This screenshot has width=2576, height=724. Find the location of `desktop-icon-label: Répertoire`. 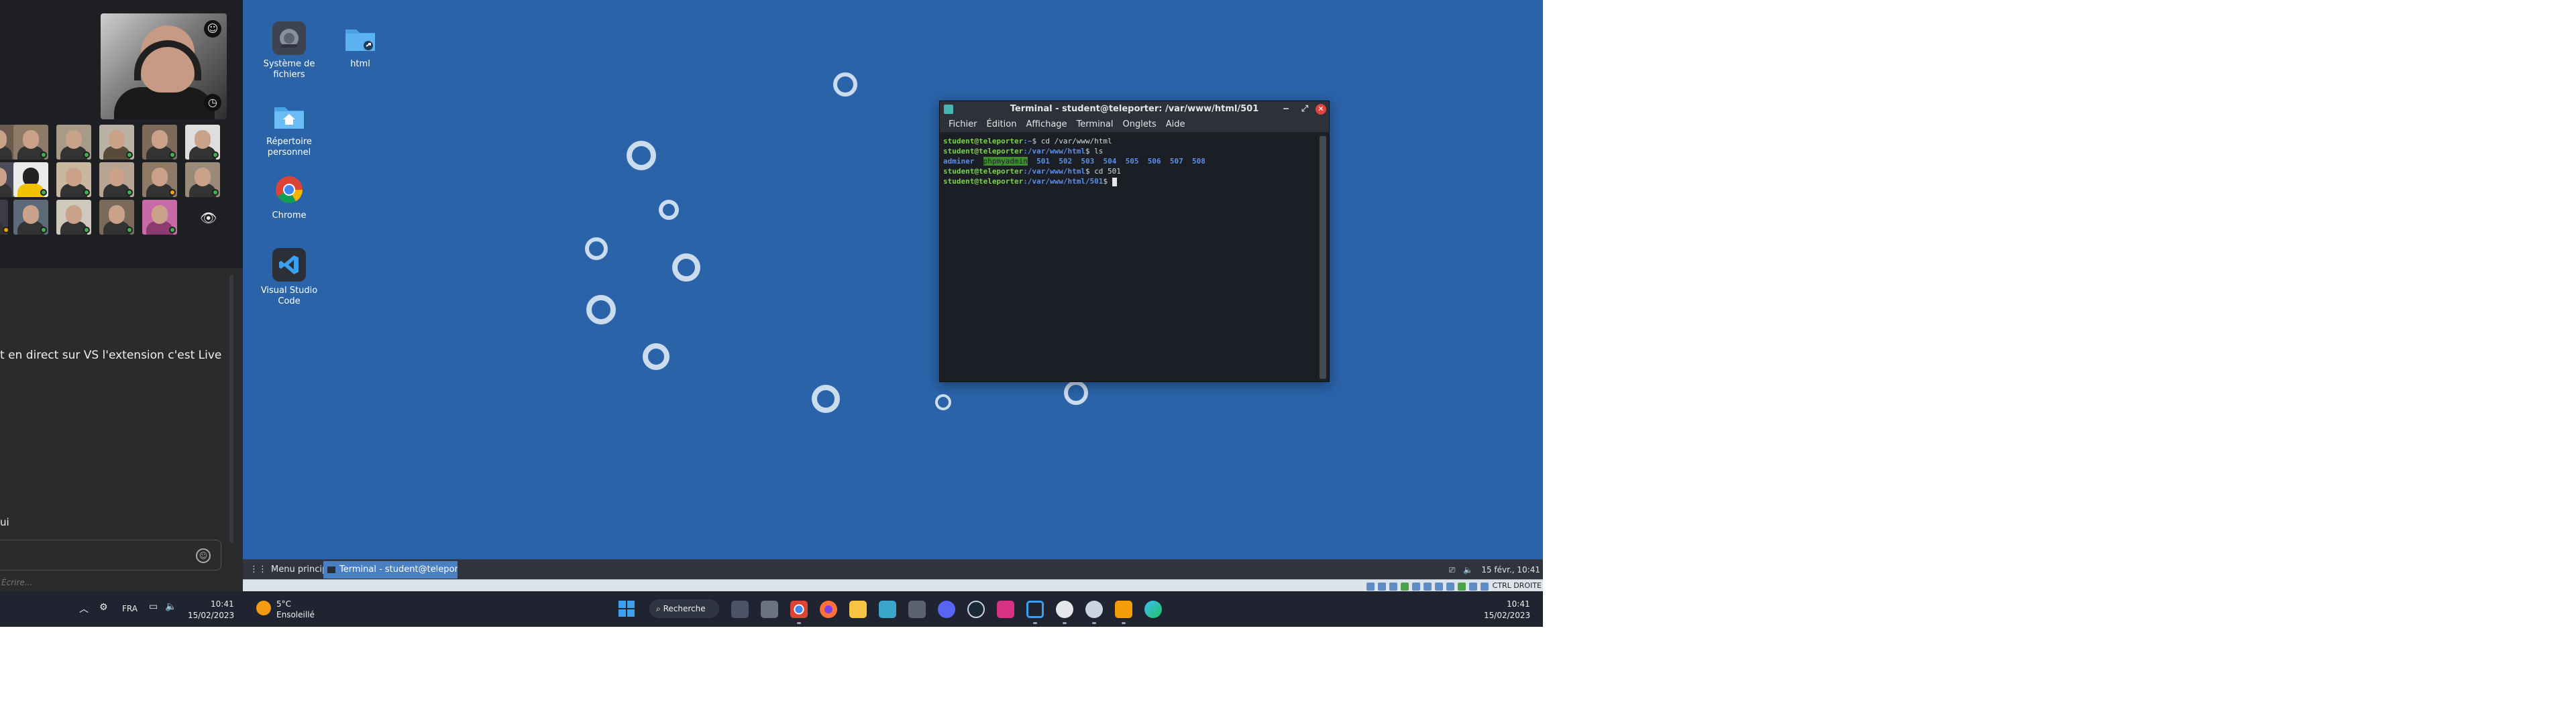

desktop-icon-label: Répertoire is located at coordinates (289, 142).